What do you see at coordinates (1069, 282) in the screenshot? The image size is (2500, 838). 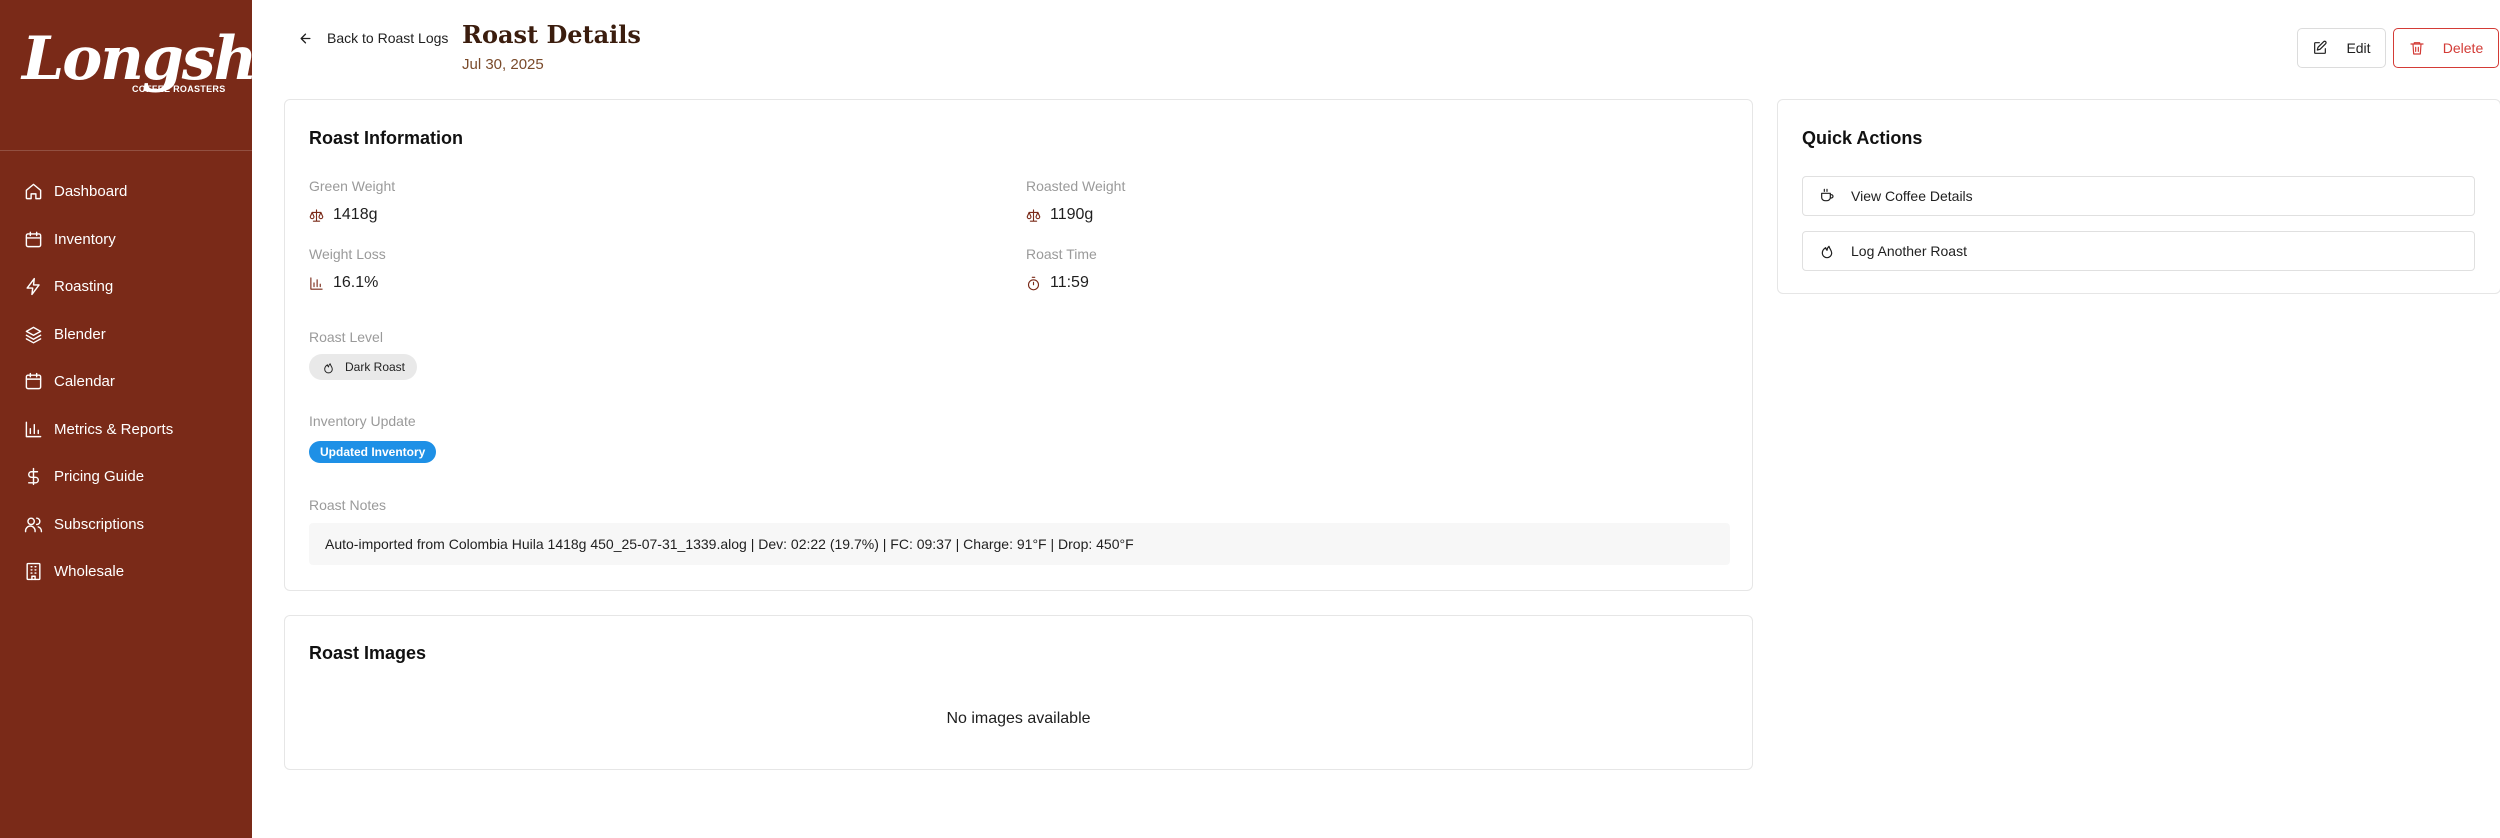 I see `roast-time-text: 11:59` at bounding box center [1069, 282].